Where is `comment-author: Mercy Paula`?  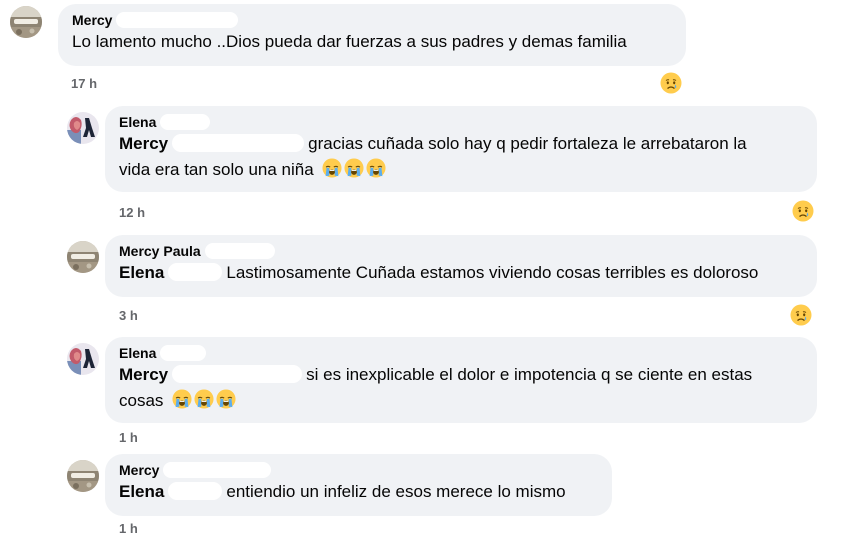 comment-author: Mercy Paula is located at coordinates (461, 251).